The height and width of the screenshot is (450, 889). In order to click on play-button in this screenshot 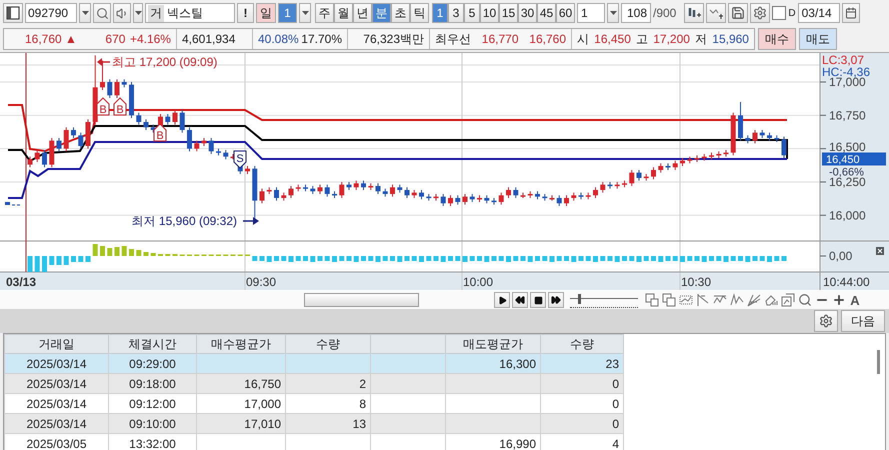, I will do `click(502, 300)`.